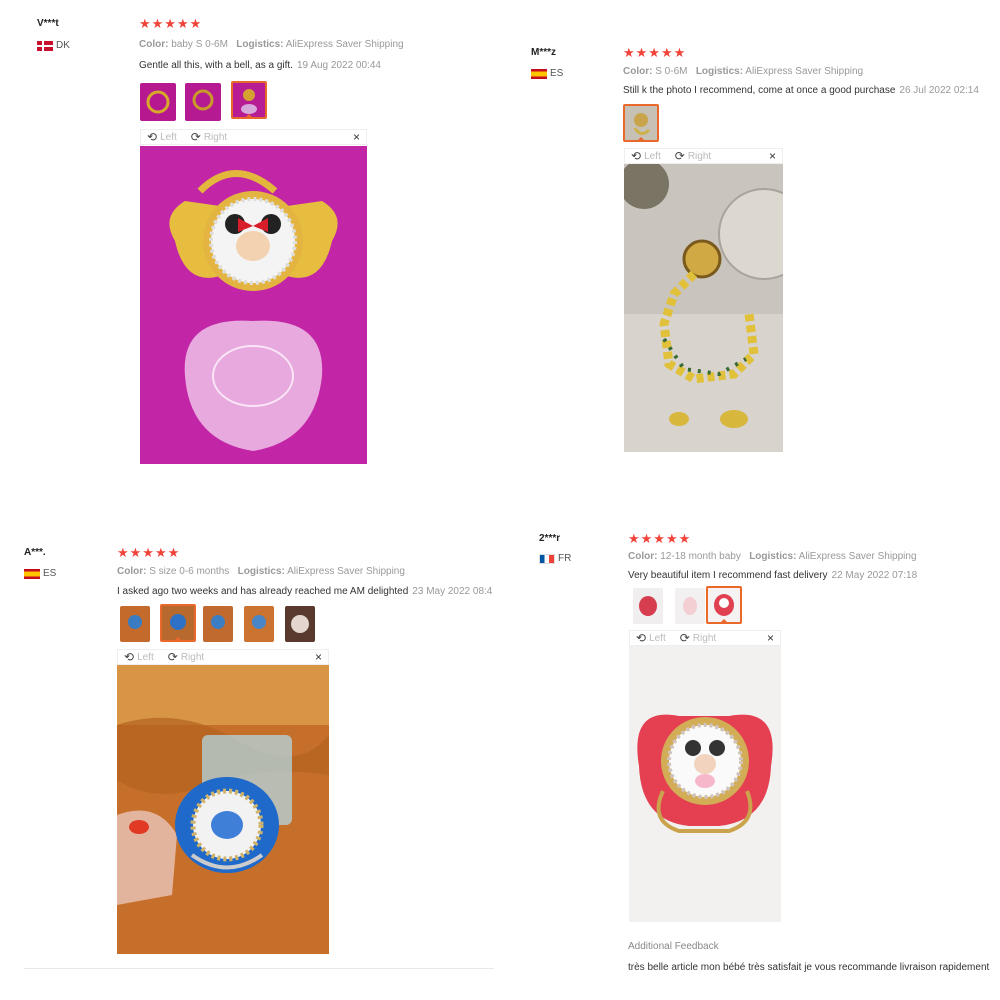  What do you see at coordinates (939, 90) in the screenshot?
I see `review-date: 26 Jul 2022 02:14` at bounding box center [939, 90].